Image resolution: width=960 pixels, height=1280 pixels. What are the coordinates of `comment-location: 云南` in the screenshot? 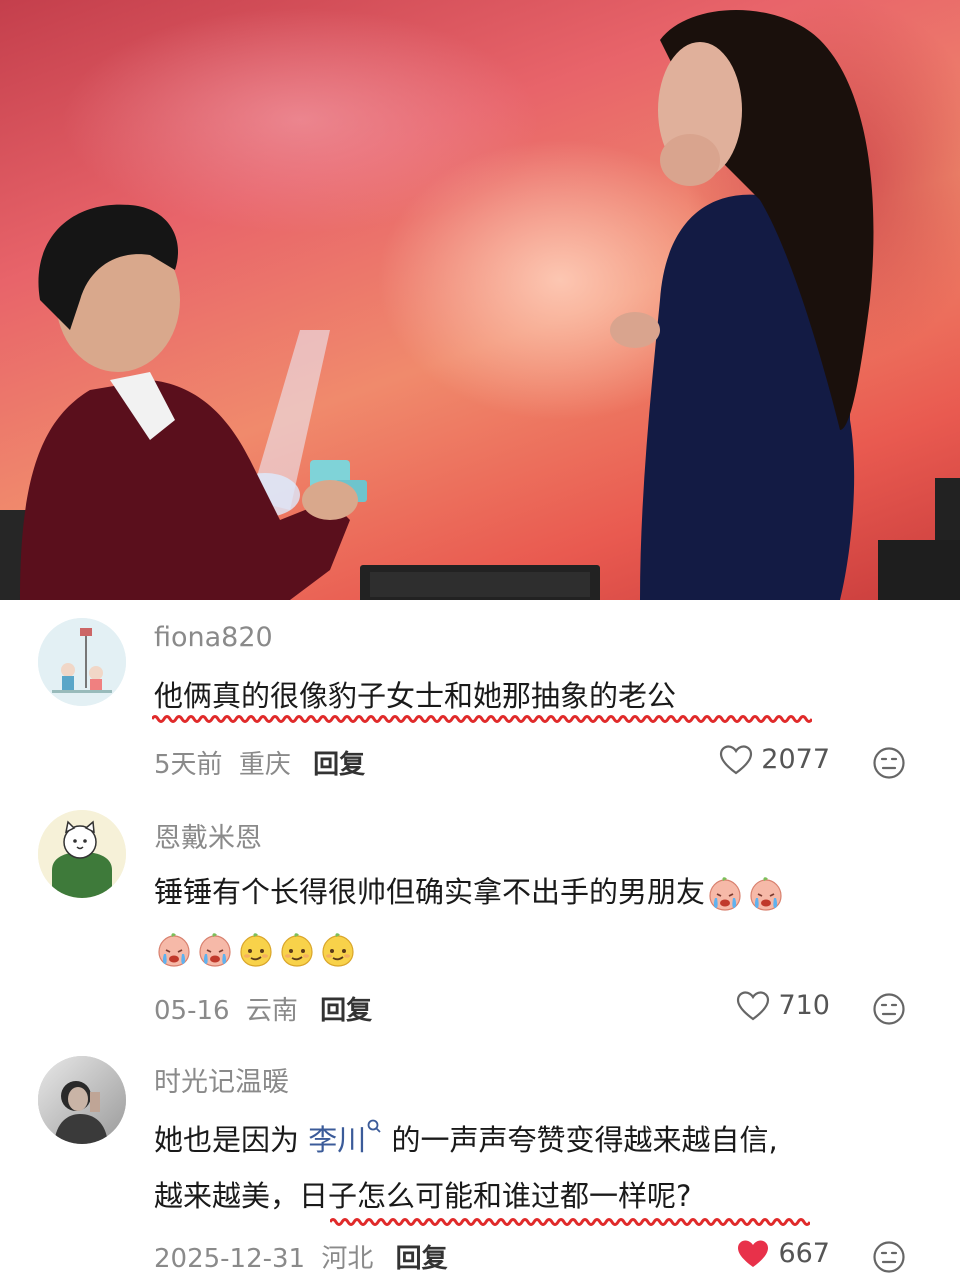 It's located at (271, 1011).